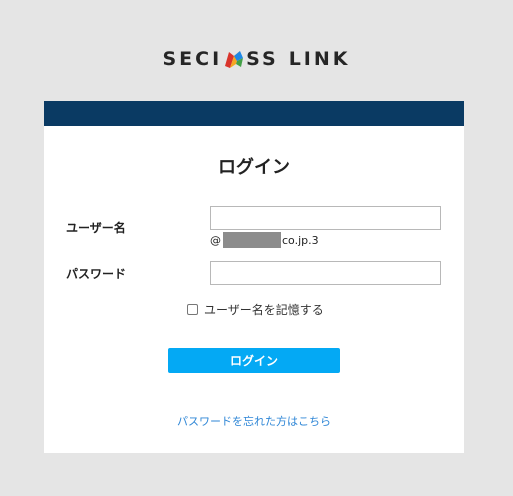 The height and width of the screenshot is (496, 513). What do you see at coordinates (96, 228) in the screenshot?
I see `username-label: ユーザー名` at bounding box center [96, 228].